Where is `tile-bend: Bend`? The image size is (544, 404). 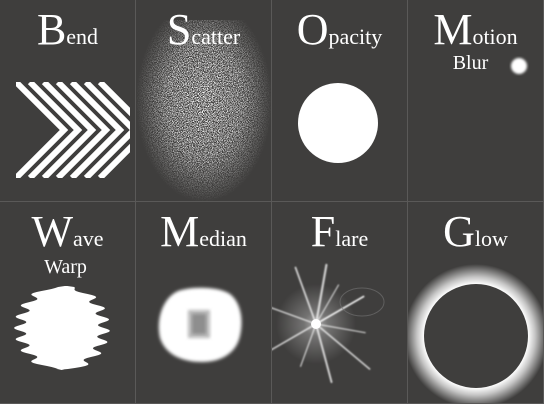 tile-bend: Bend is located at coordinates (68, 101).